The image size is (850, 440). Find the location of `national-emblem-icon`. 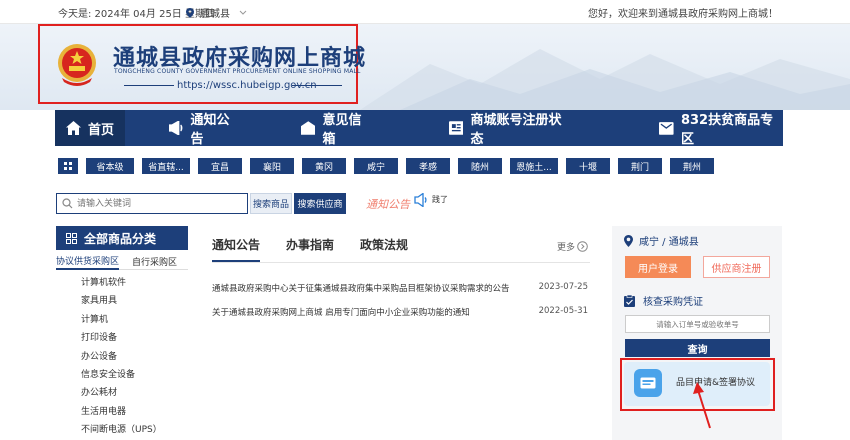

national-emblem-icon is located at coordinates (77, 65).